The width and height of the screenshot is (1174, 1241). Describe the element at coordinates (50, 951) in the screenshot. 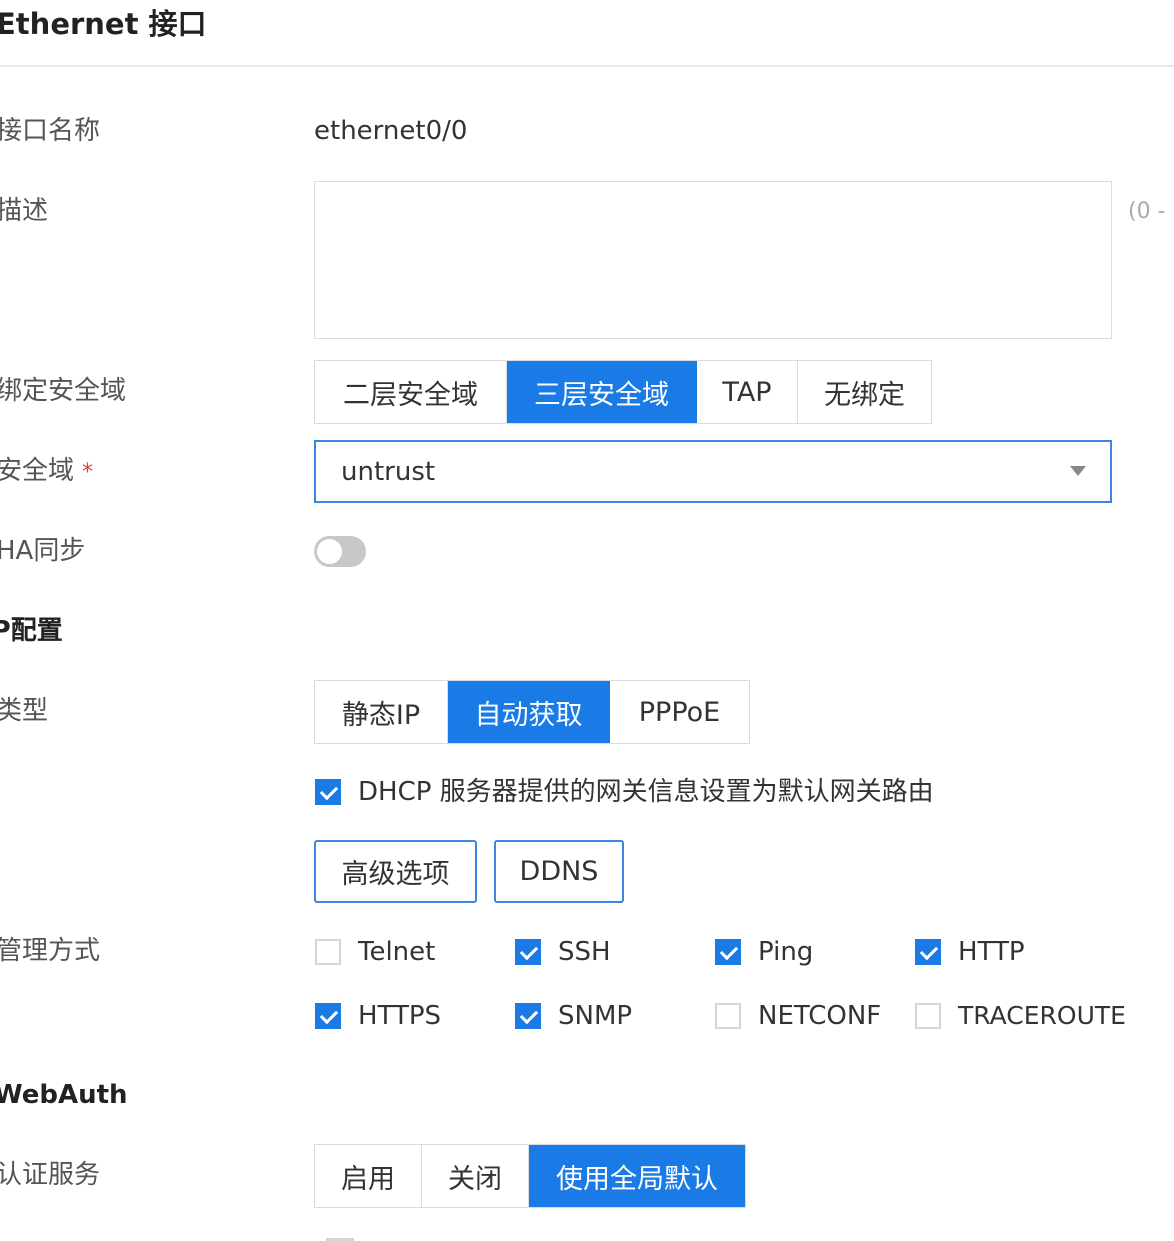

I see `management-label: 管理方式` at that location.